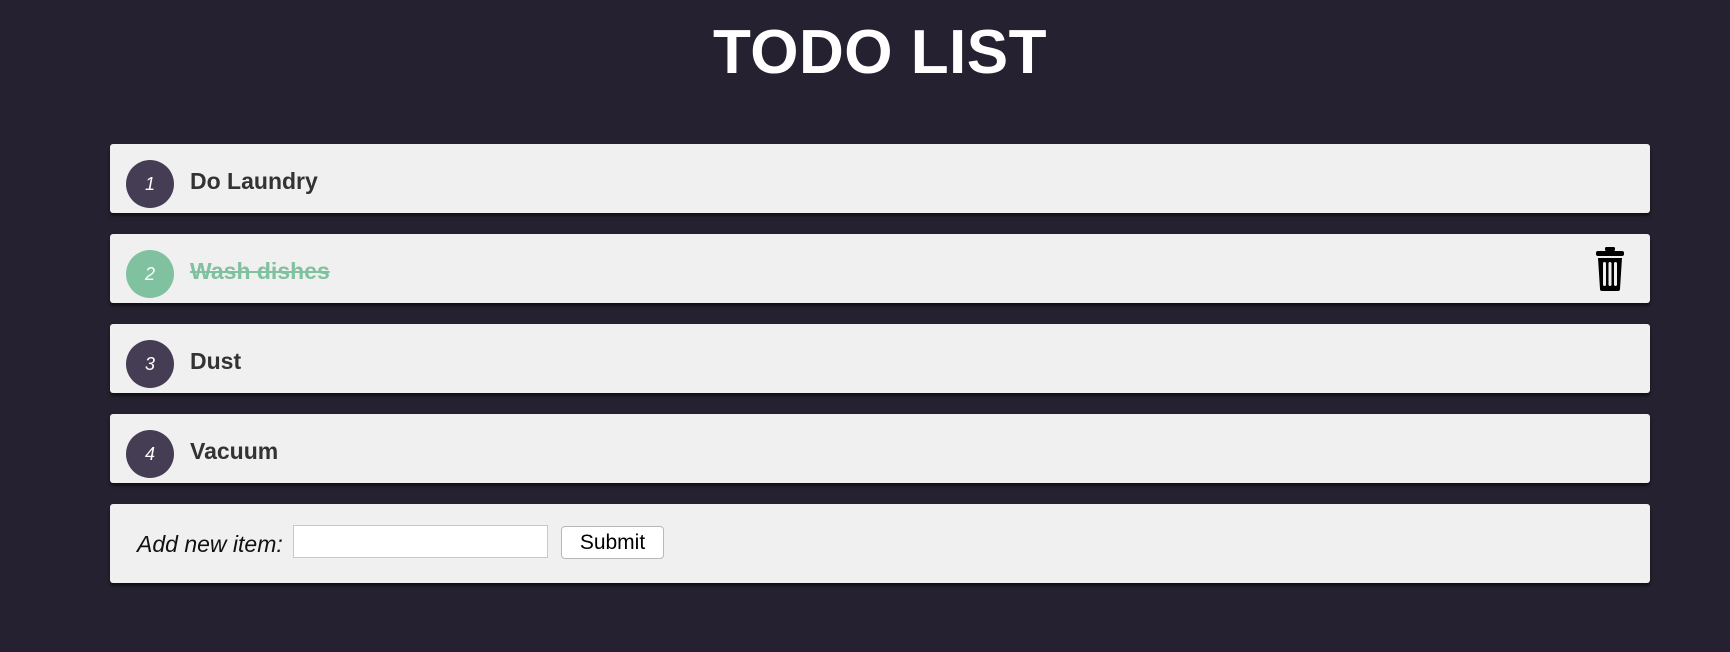 The image size is (1730, 652). I want to click on add-item-form: Add new item: Submit, so click(880, 543).